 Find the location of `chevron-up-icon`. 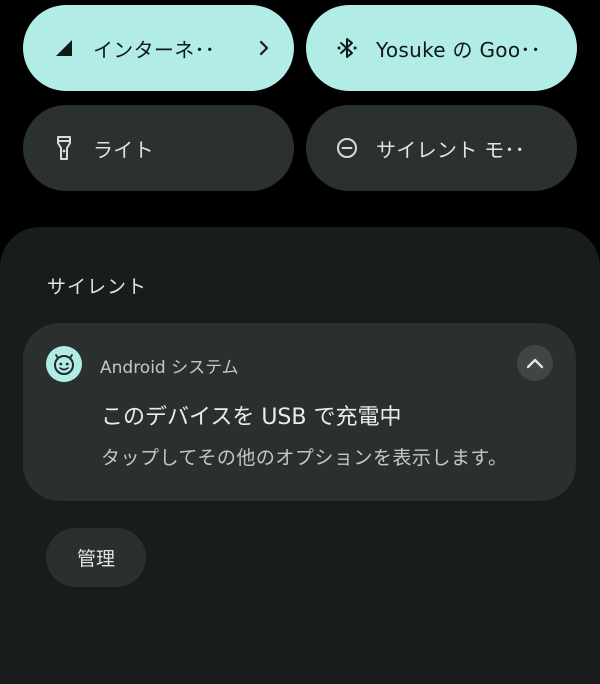

chevron-up-icon is located at coordinates (535, 363).